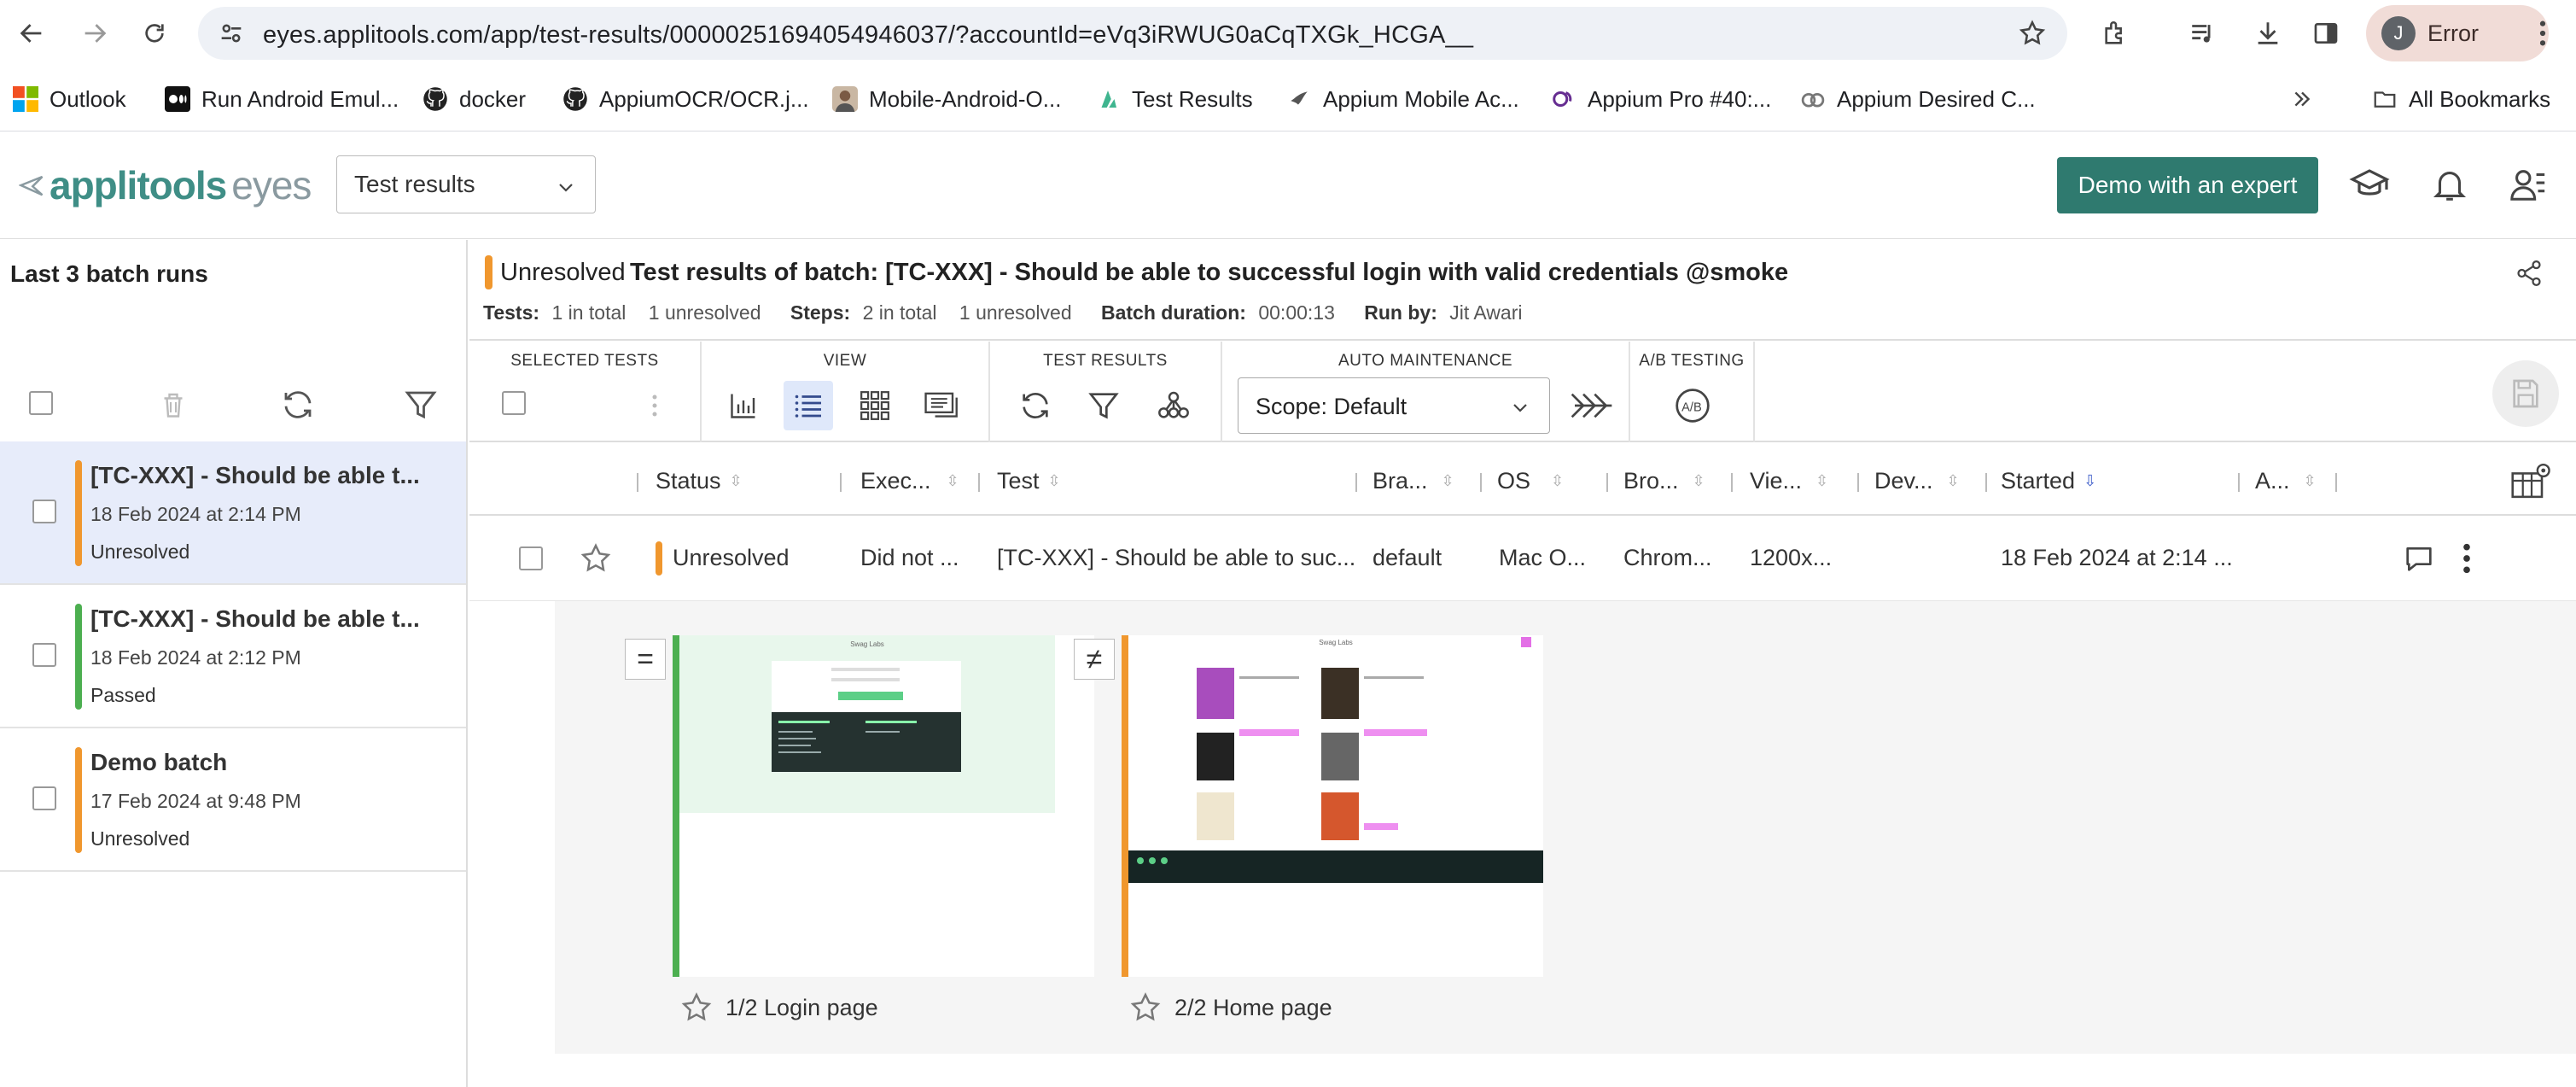  What do you see at coordinates (699, 481) in the screenshot?
I see `column-header-status: Status ⇳` at bounding box center [699, 481].